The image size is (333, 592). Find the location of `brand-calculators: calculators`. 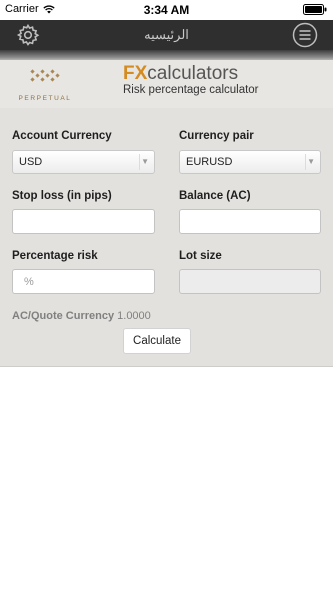

brand-calculators: calculators is located at coordinates (193, 73).